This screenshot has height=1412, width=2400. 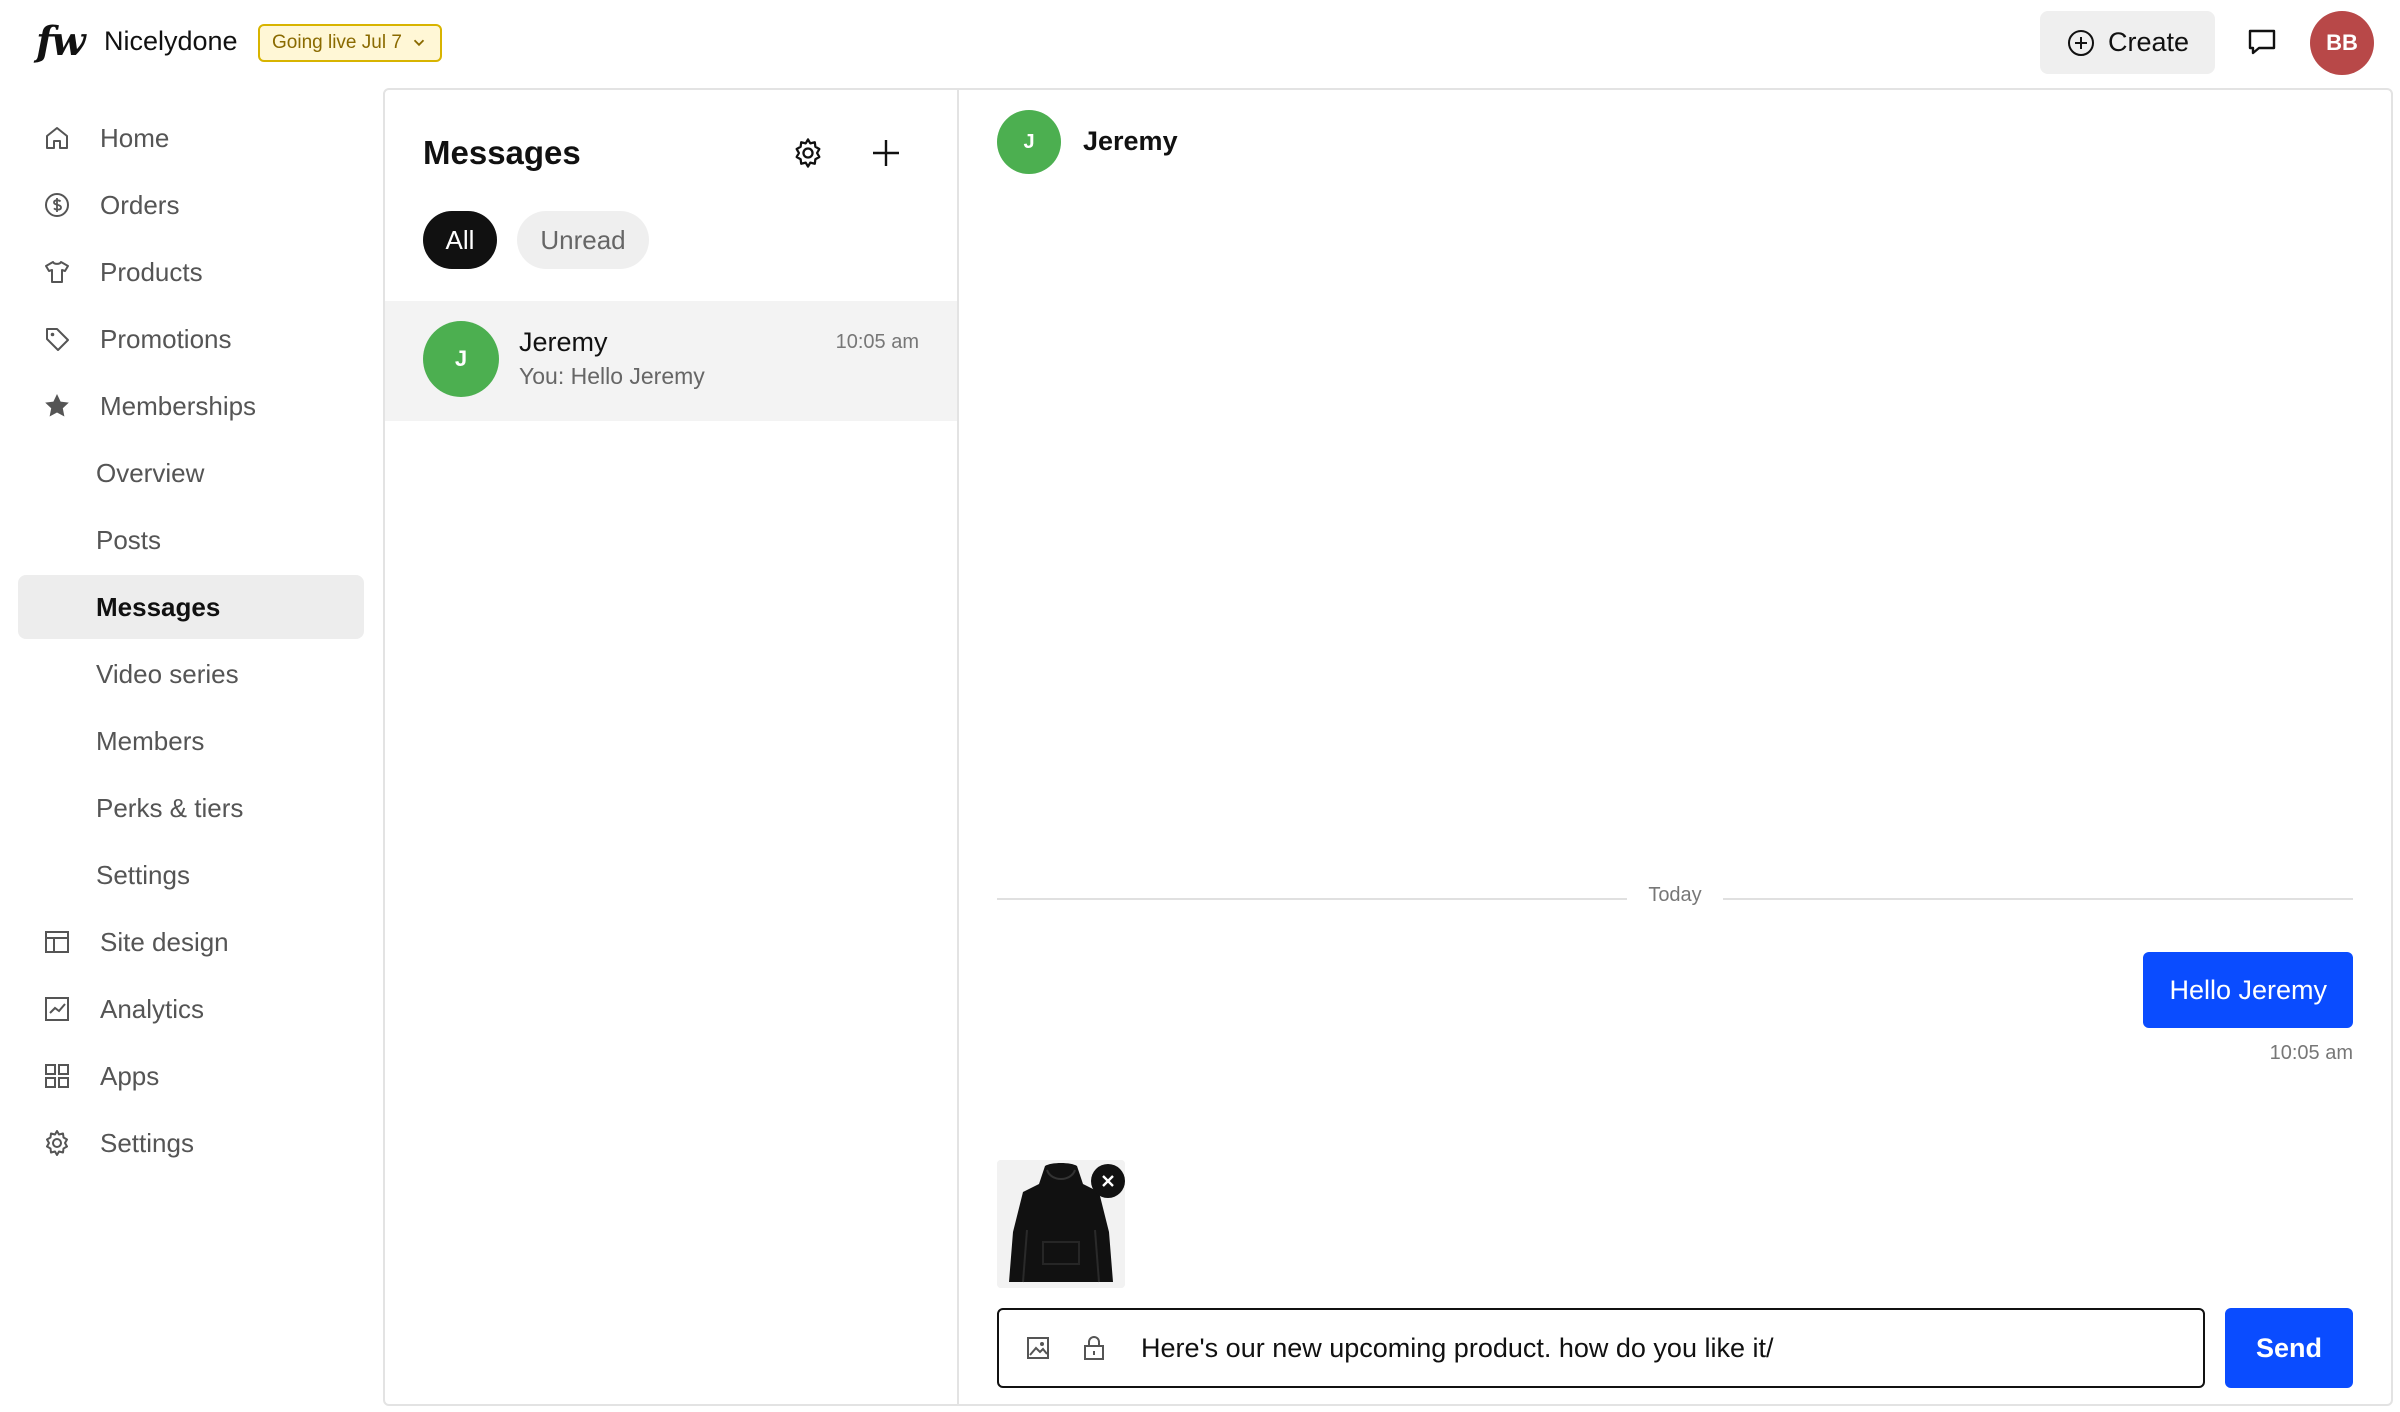 What do you see at coordinates (178, 405) in the screenshot?
I see `sidebar-item-label: Memberships` at bounding box center [178, 405].